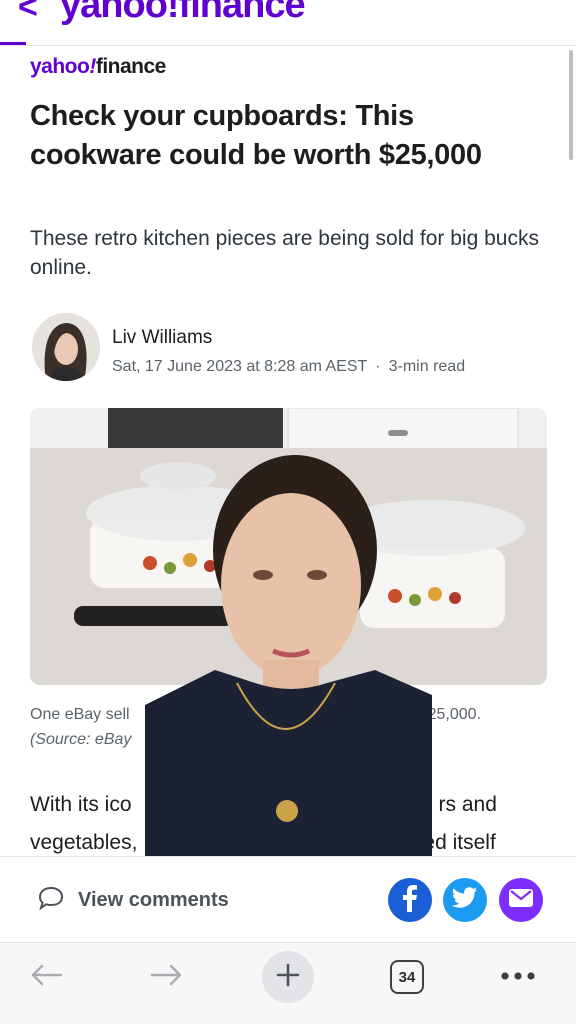  I want to click on body-line-2-left: vegetables,, so click(84, 842).